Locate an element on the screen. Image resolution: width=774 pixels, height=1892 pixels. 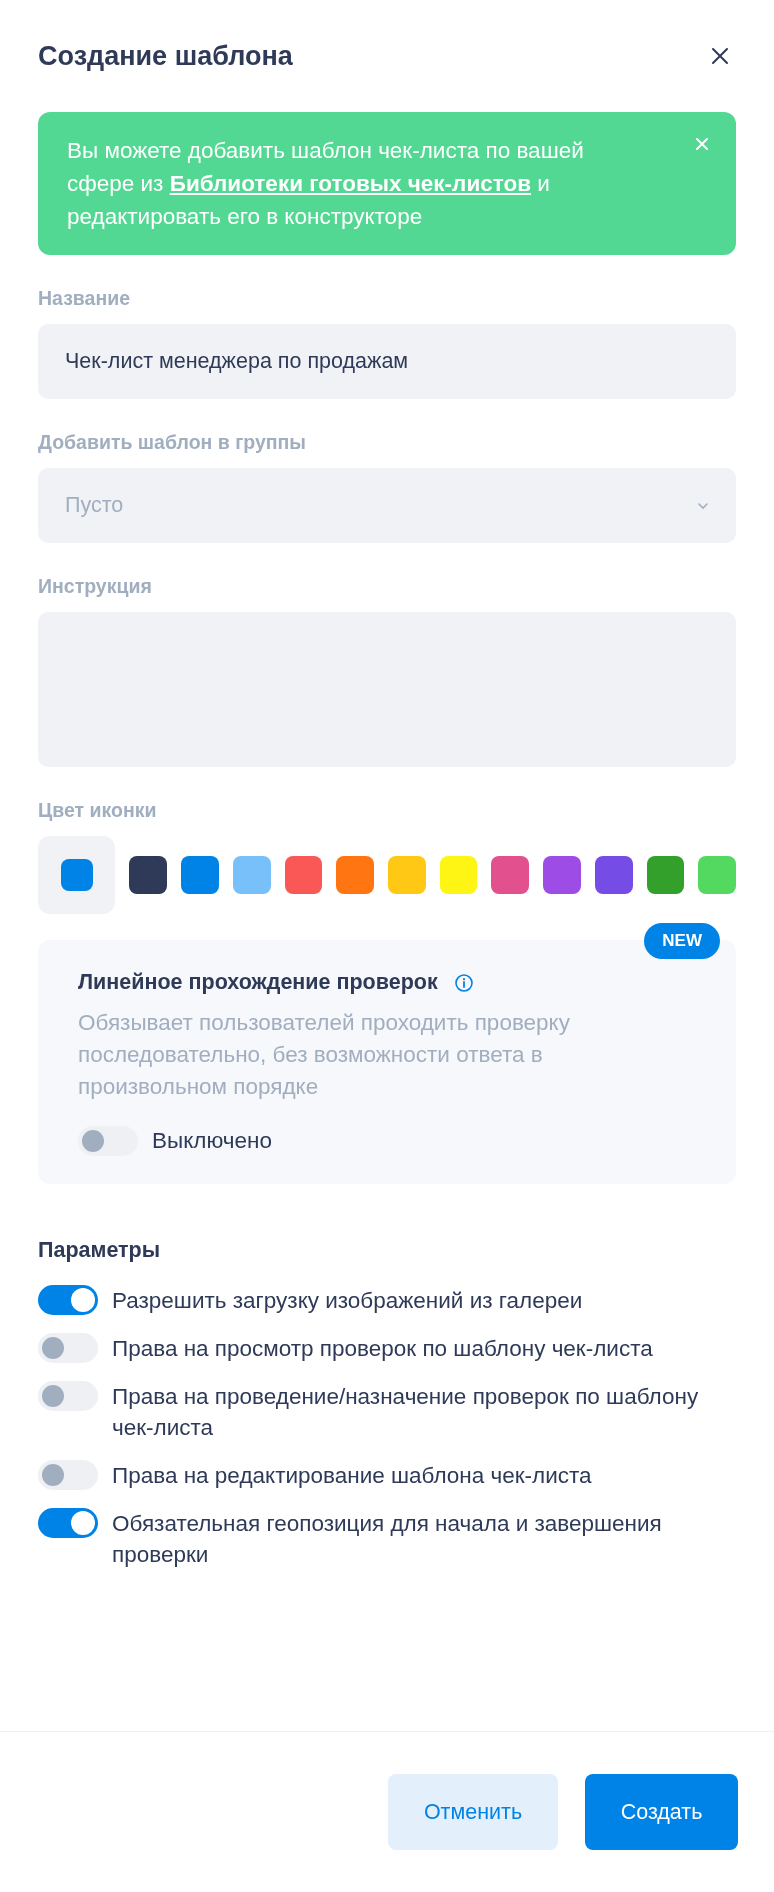
banner-text: Вы можете добавить шаблон чек-листа по вашей сфере из Библиотеки готовых чек-листов и редактировать его в конструкторе is located at coordinates (326, 184).